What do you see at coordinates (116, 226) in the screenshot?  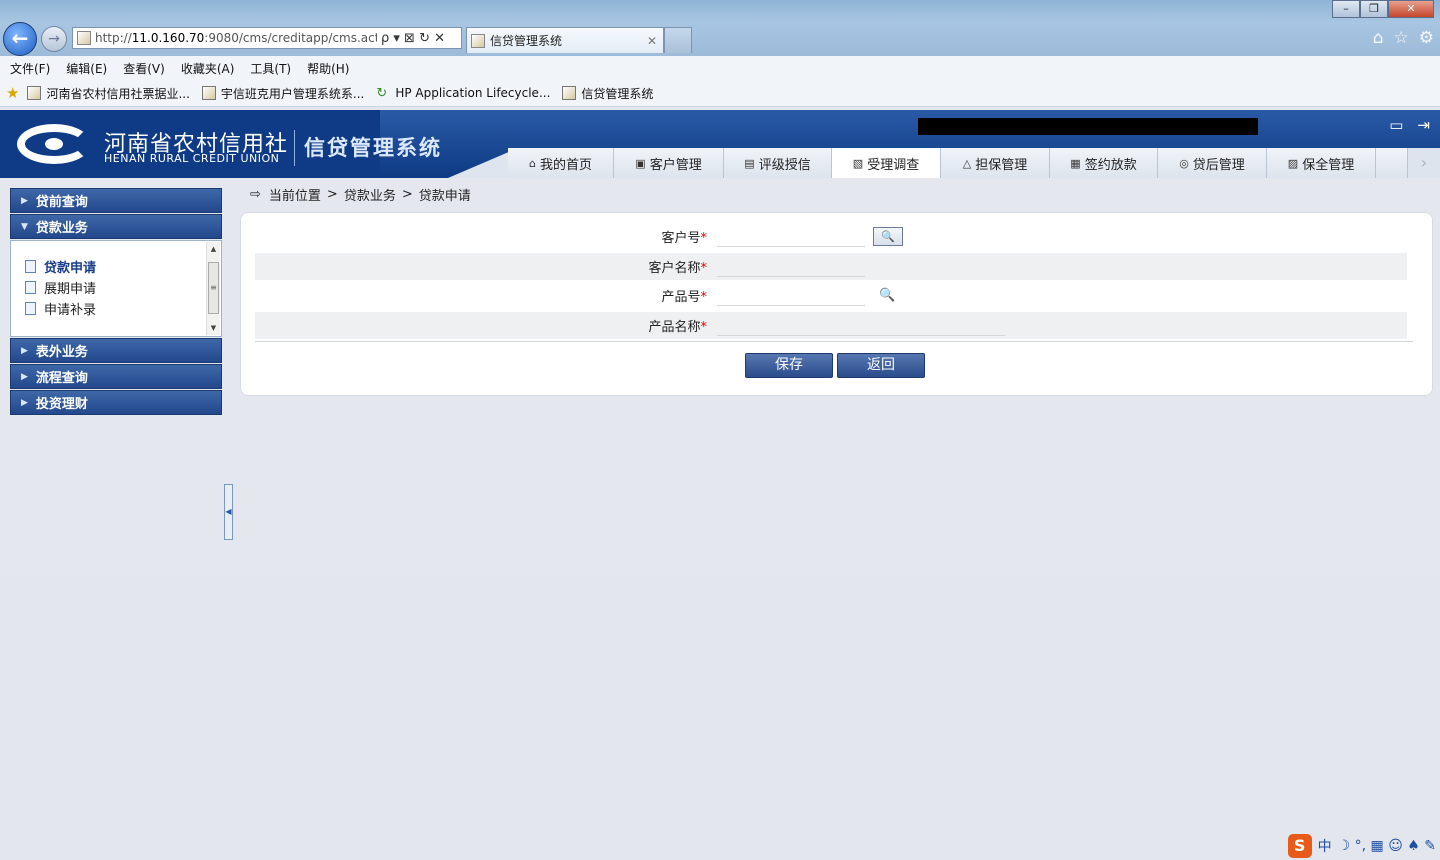 I see `sidebar-group-loan-business: ▼ 贷款业务` at bounding box center [116, 226].